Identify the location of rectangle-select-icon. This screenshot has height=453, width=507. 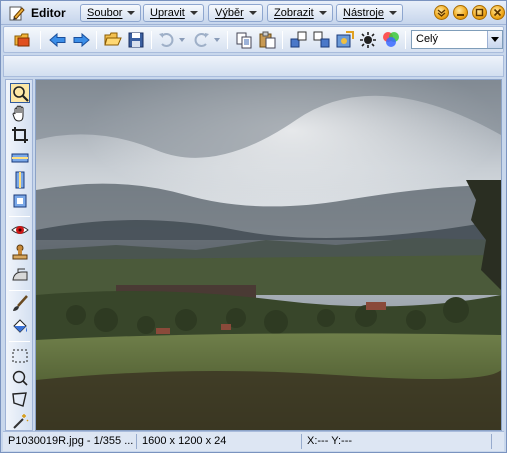
(20, 356).